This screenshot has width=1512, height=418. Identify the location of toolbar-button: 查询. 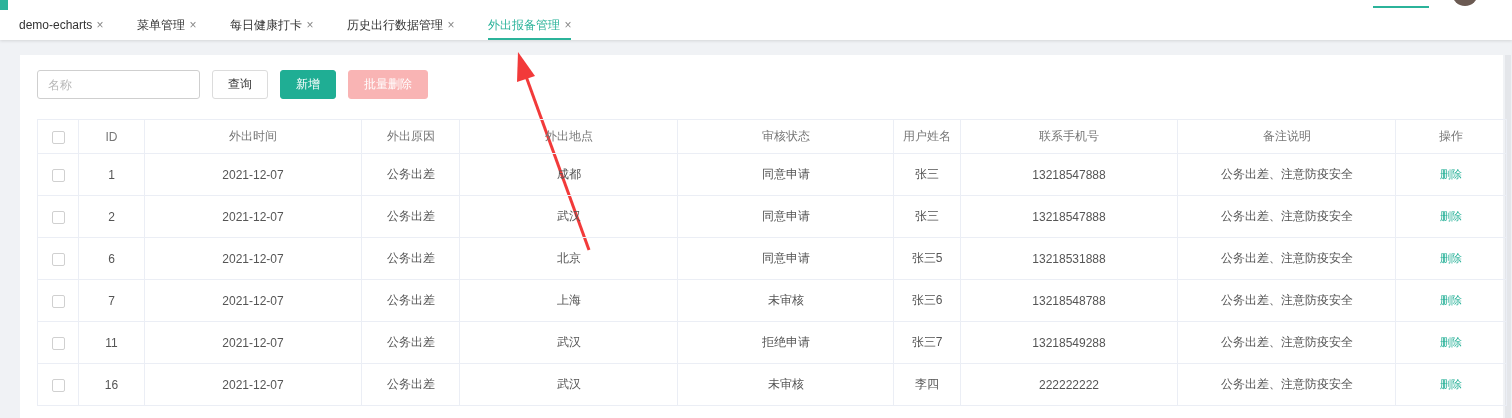
(240, 84).